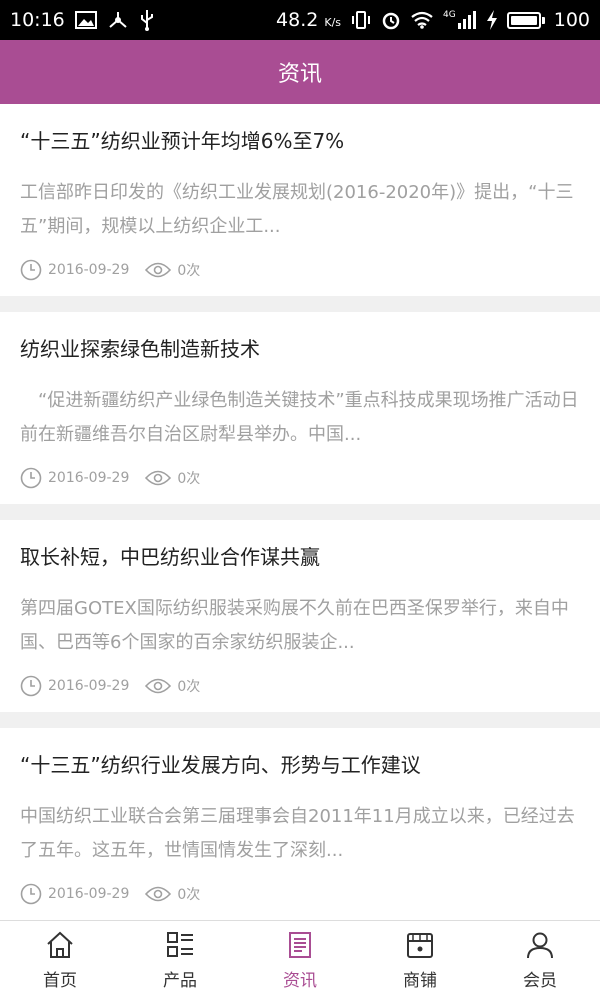 The image size is (600, 1000). What do you see at coordinates (420, 960) in the screenshot?
I see `tab-store: 商铺` at bounding box center [420, 960].